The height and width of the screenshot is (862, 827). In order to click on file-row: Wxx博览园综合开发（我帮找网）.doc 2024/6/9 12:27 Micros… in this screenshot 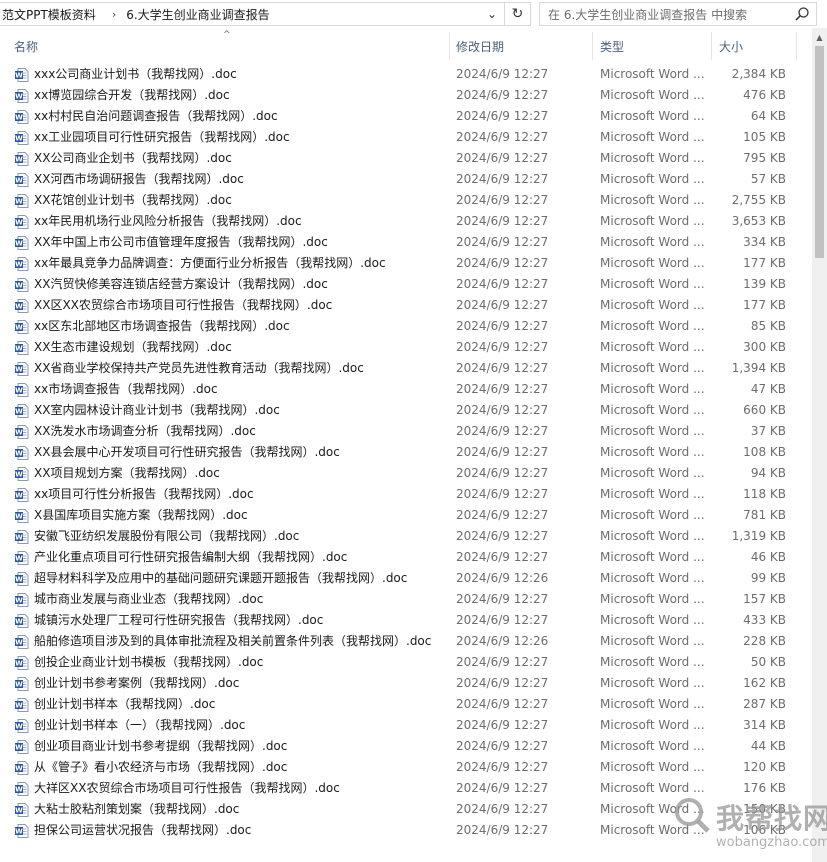, I will do `click(406, 95)`.